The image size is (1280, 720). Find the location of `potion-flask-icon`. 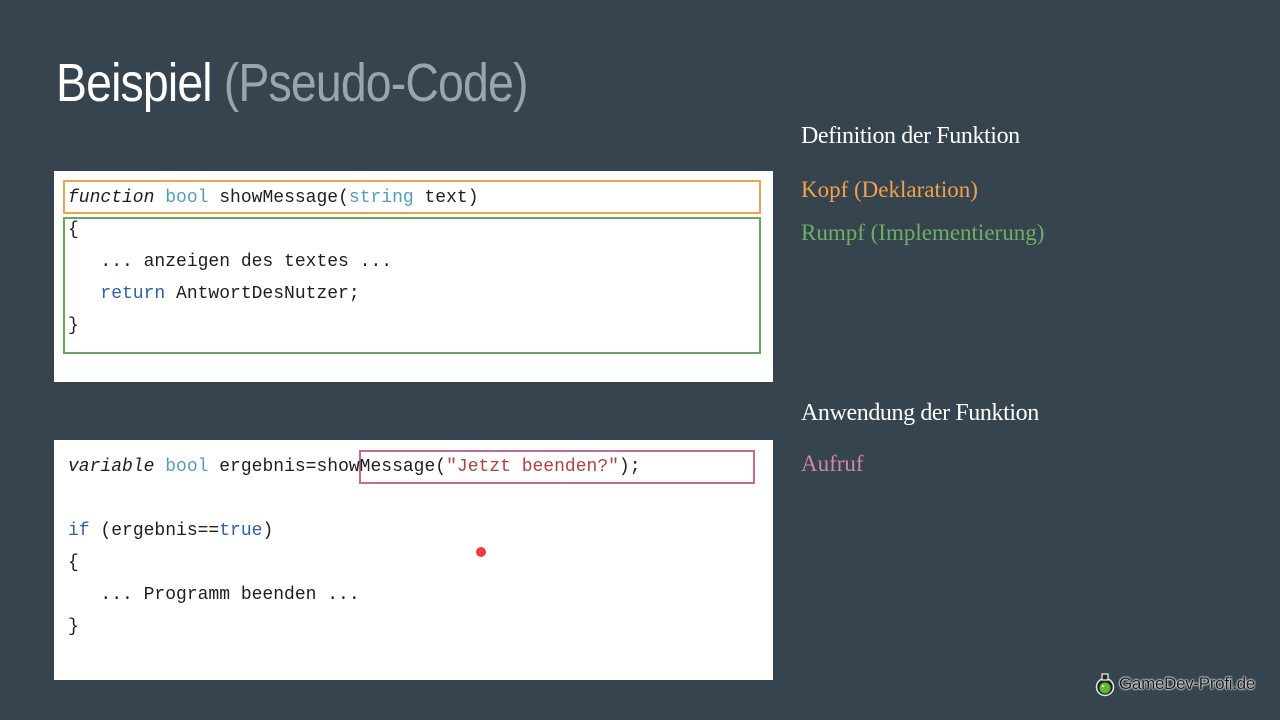

potion-flask-icon is located at coordinates (1105, 685).